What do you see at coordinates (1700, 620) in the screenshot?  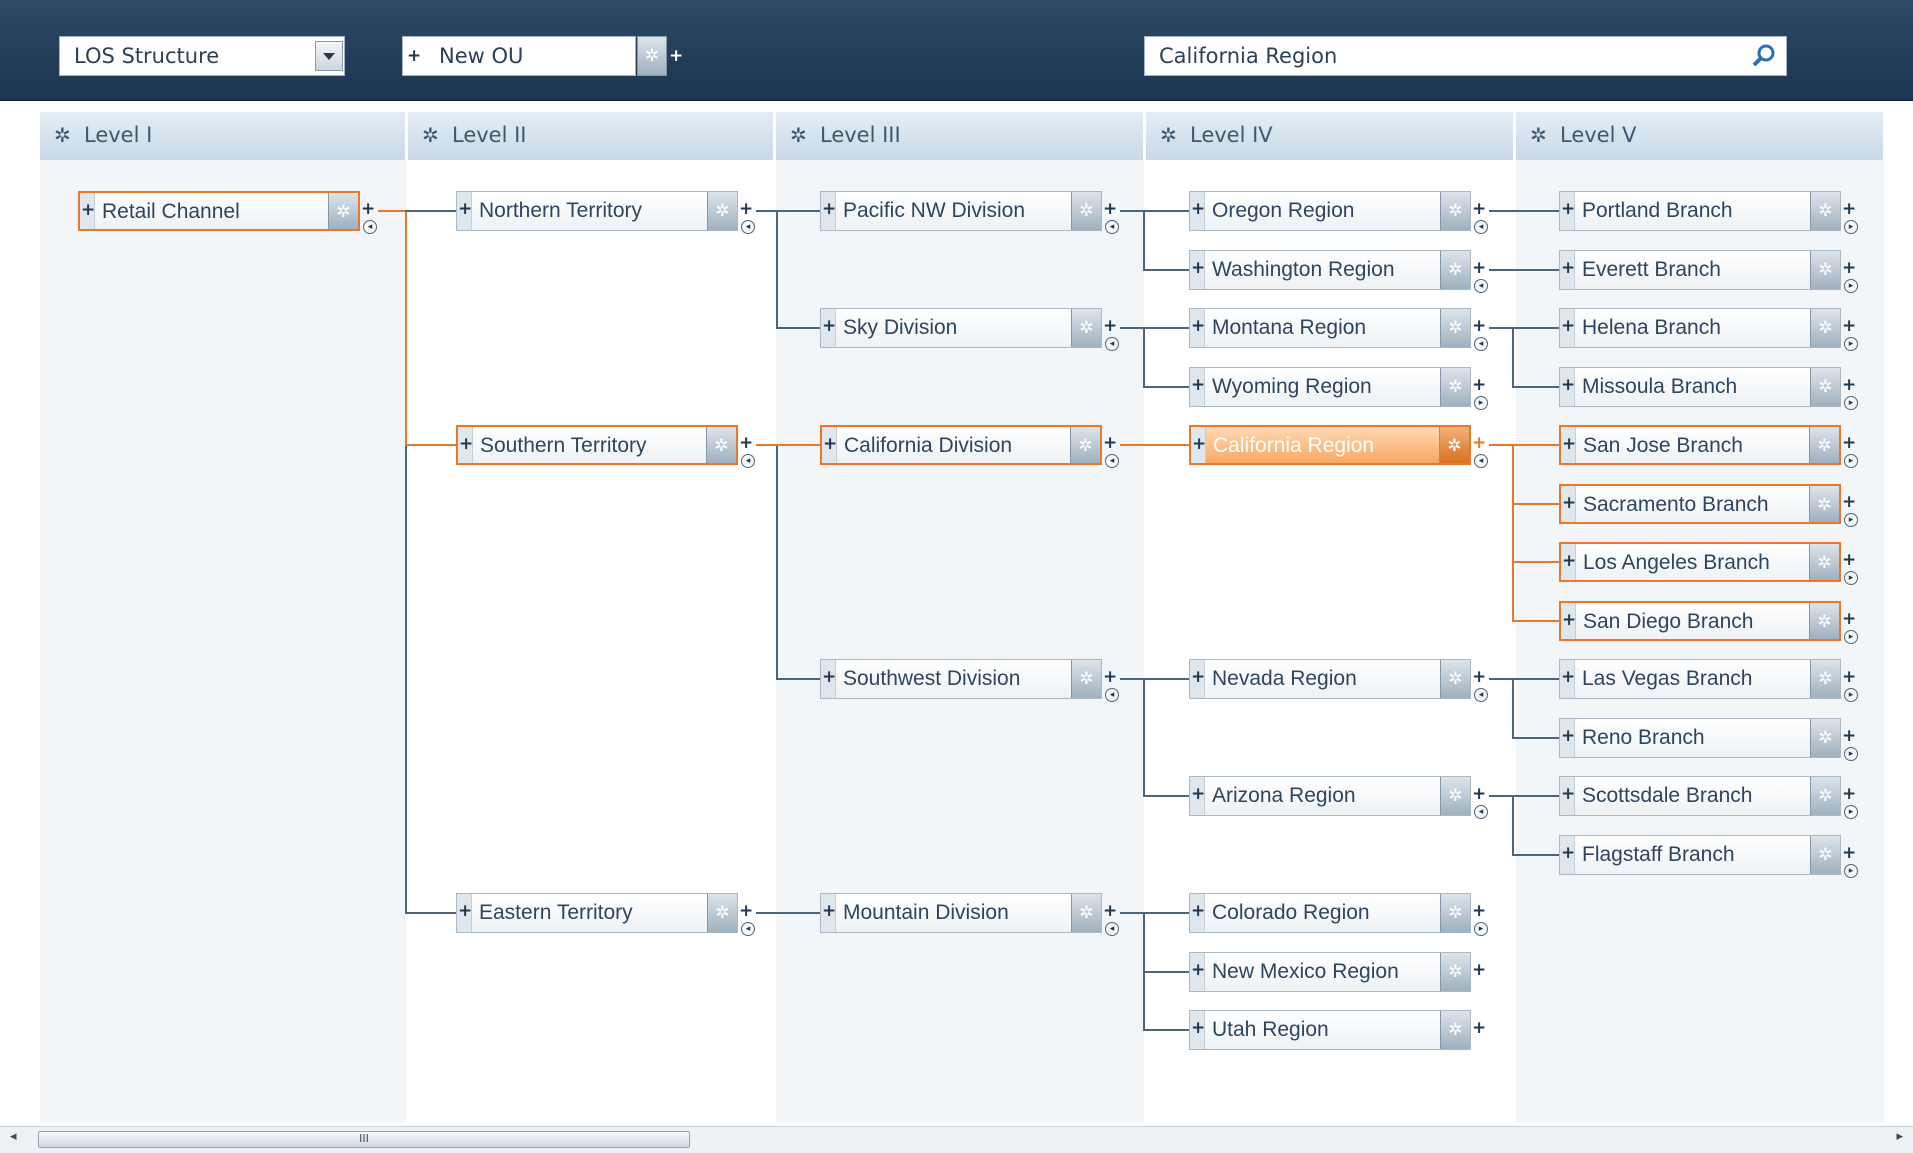 I see `org-node-san-diego-branch: + San Diego Branch ✲` at bounding box center [1700, 620].